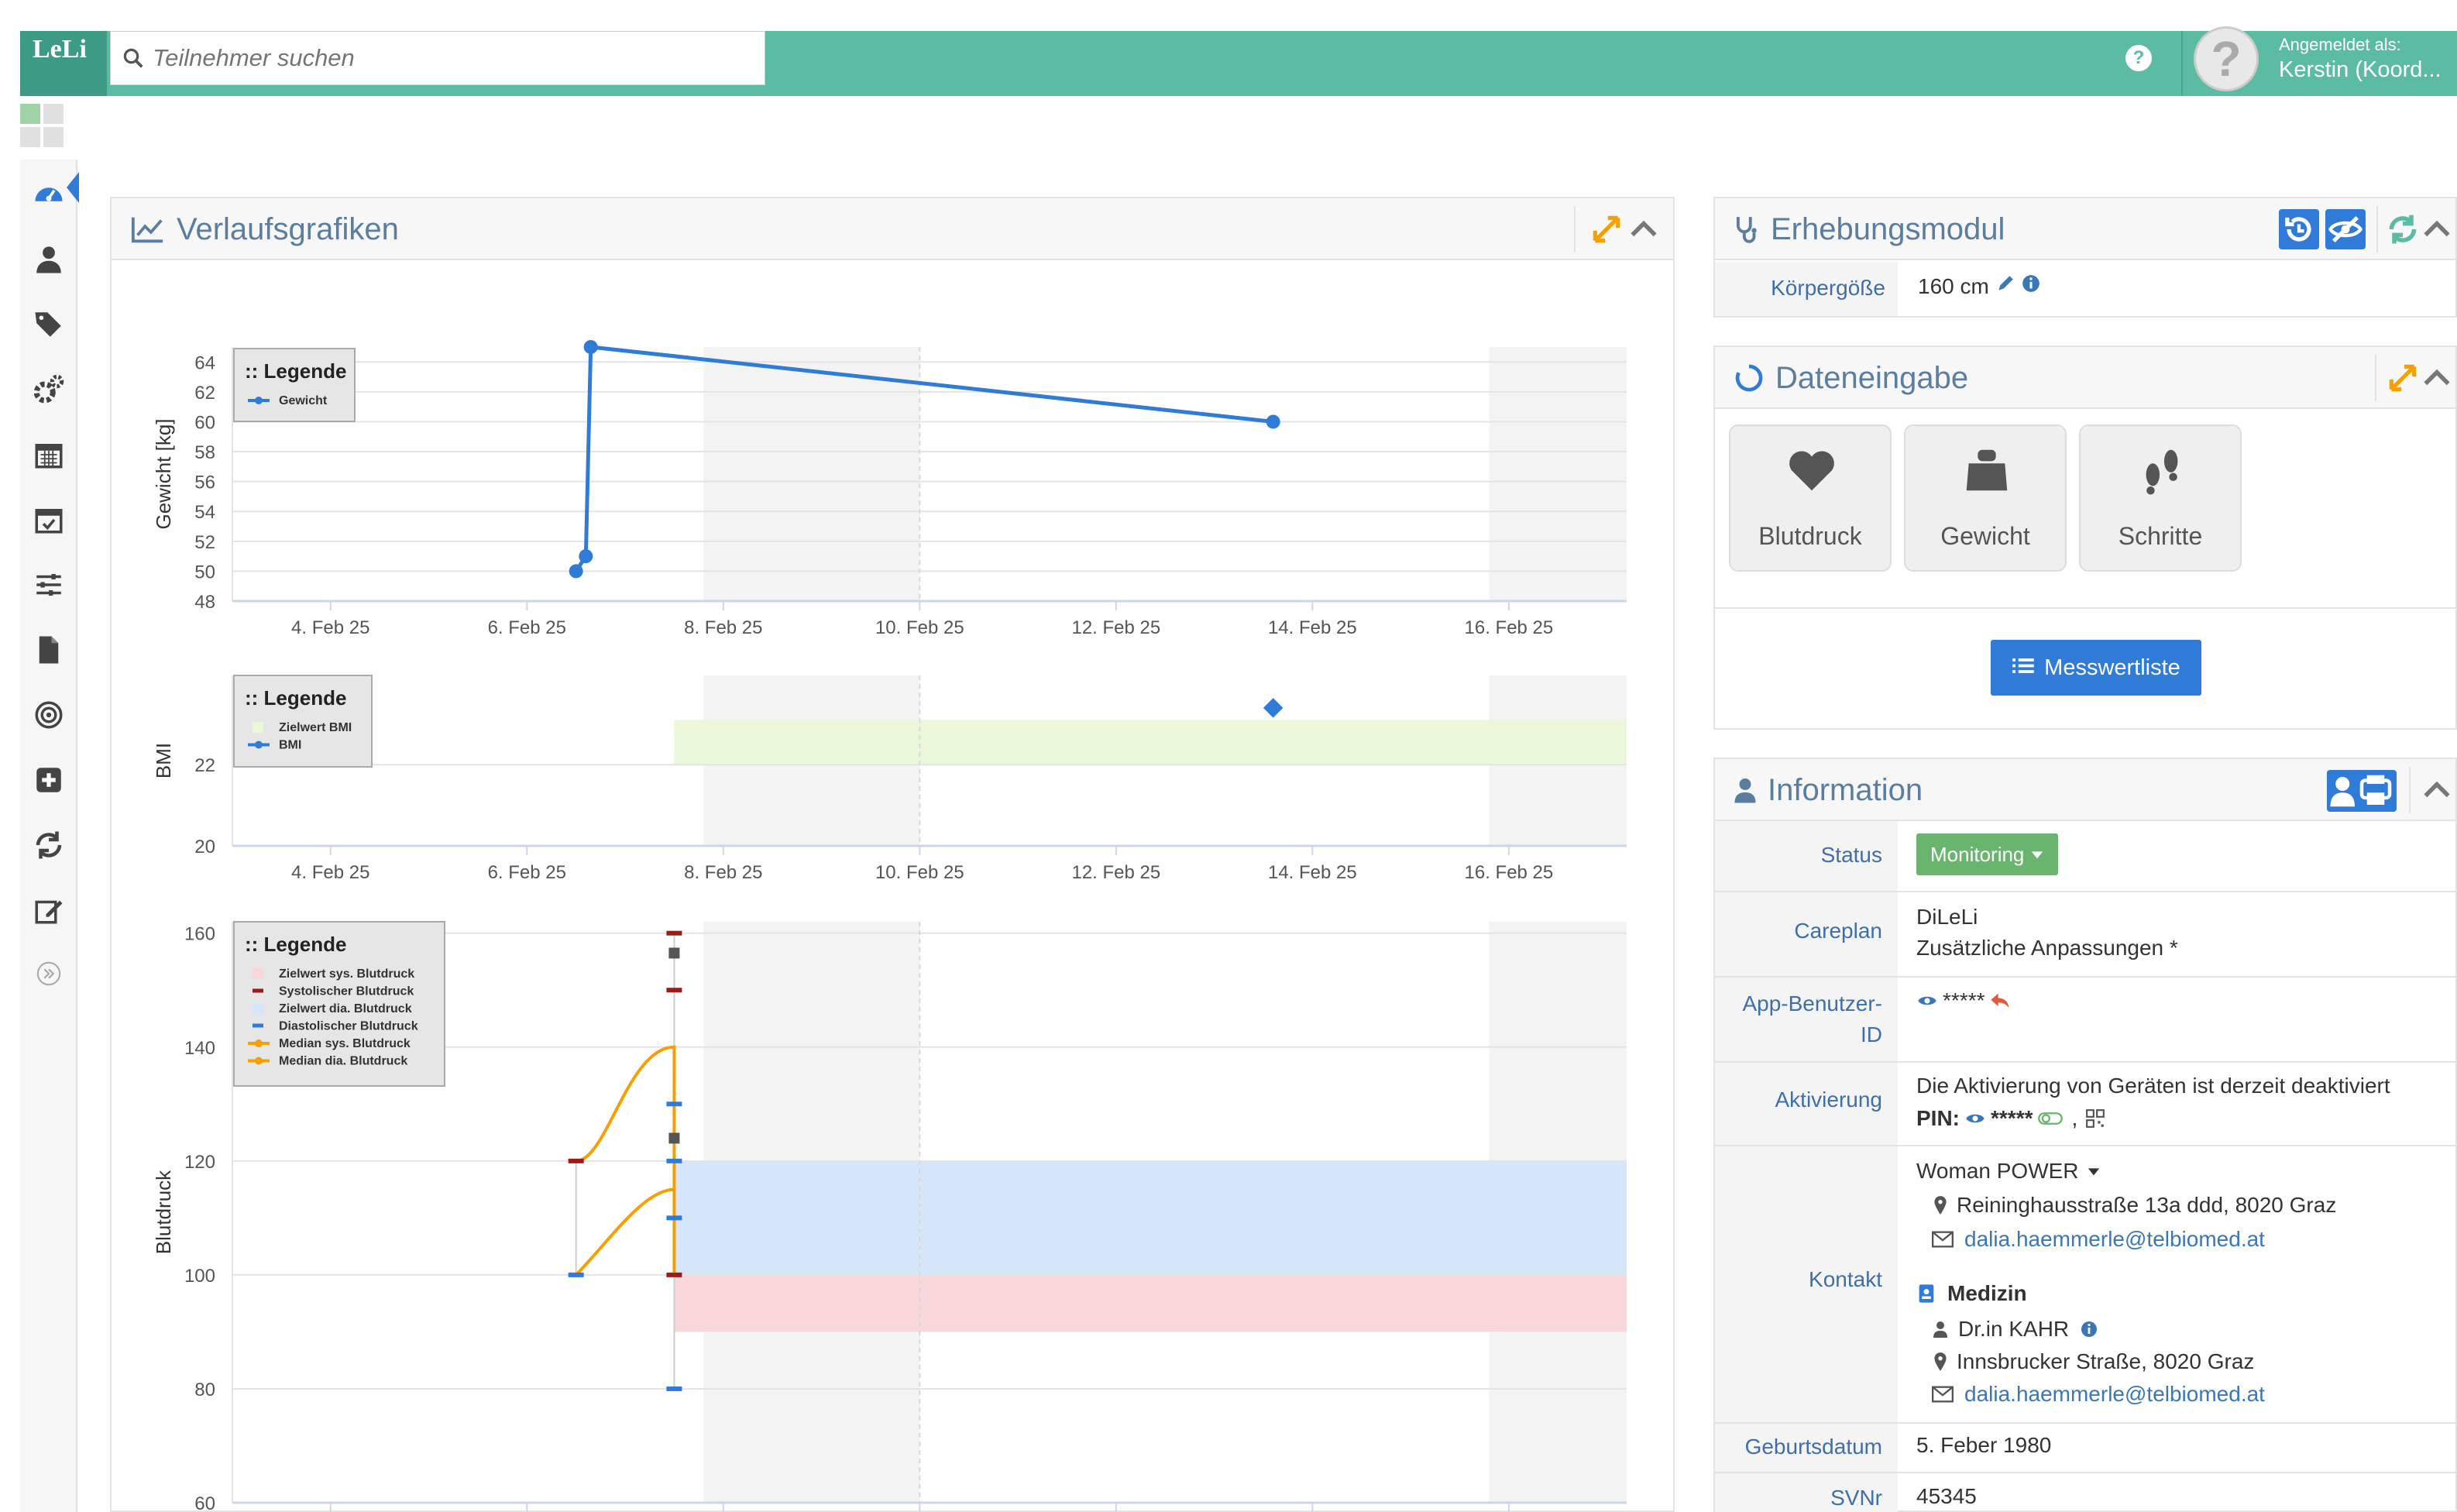 This screenshot has width=2457, height=1512. What do you see at coordinates (1150, 742) in the screenshot?
I see `bmi-target-band` at bounding box center [1150, 742].